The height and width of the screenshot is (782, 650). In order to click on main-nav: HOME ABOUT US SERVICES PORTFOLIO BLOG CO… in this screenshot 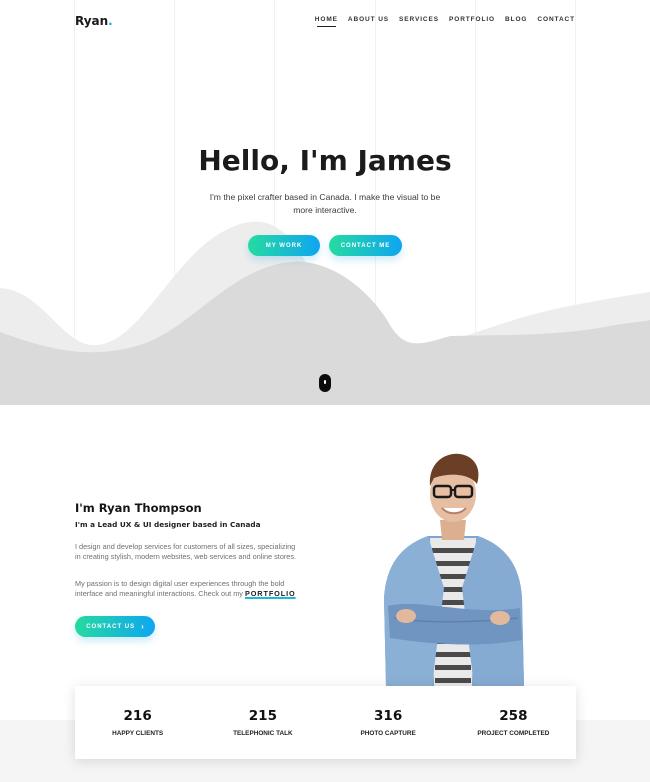, I will do `click(445, 21)`.